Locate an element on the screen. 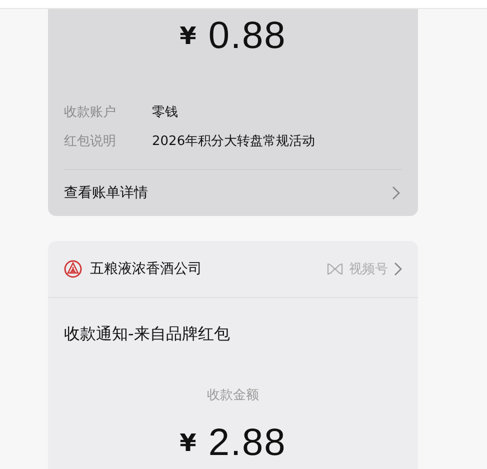 The width and height of the screenshot is (487, 469). field-value: 2026年积分大转盘常规活动 is located at coordinates (234, 141).